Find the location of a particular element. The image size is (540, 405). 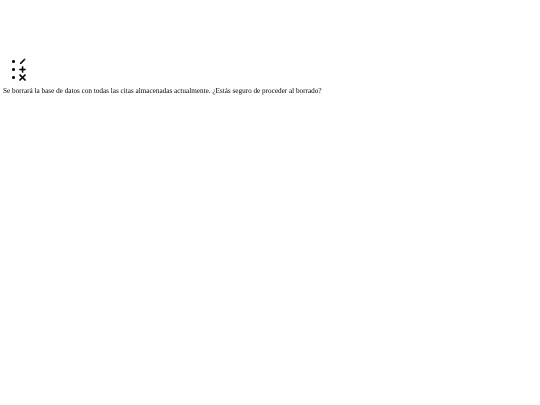

plus-icon is located at coordinates (22, 69).